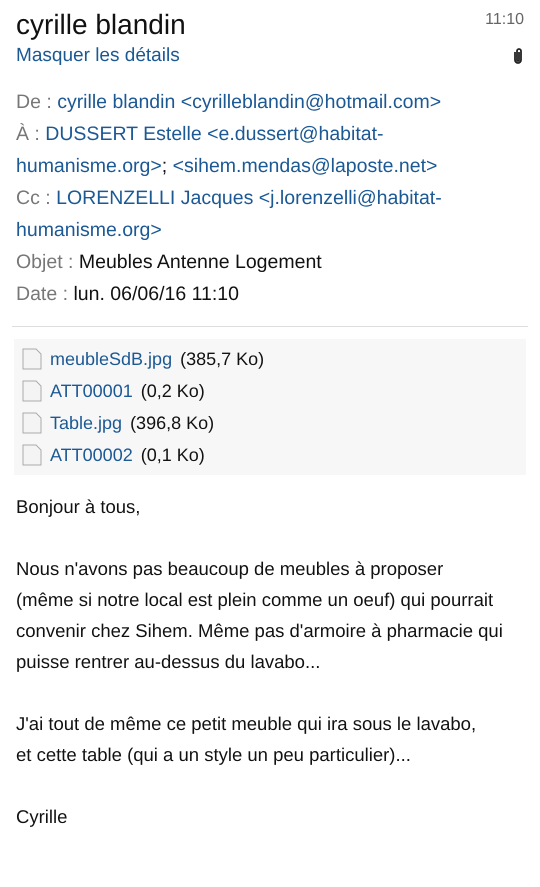 The height and width of the screenshot is (887, 540). I want to click on attachment-link: ATT00002, so click(91, 455).